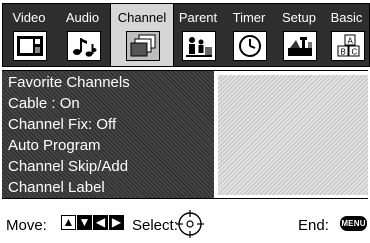 This screenshot has height=243, width=370. What do you see at coordinates (30, 46) in the screenshot?
I see `tv-screen-icon` at bounding box center [30, 46].